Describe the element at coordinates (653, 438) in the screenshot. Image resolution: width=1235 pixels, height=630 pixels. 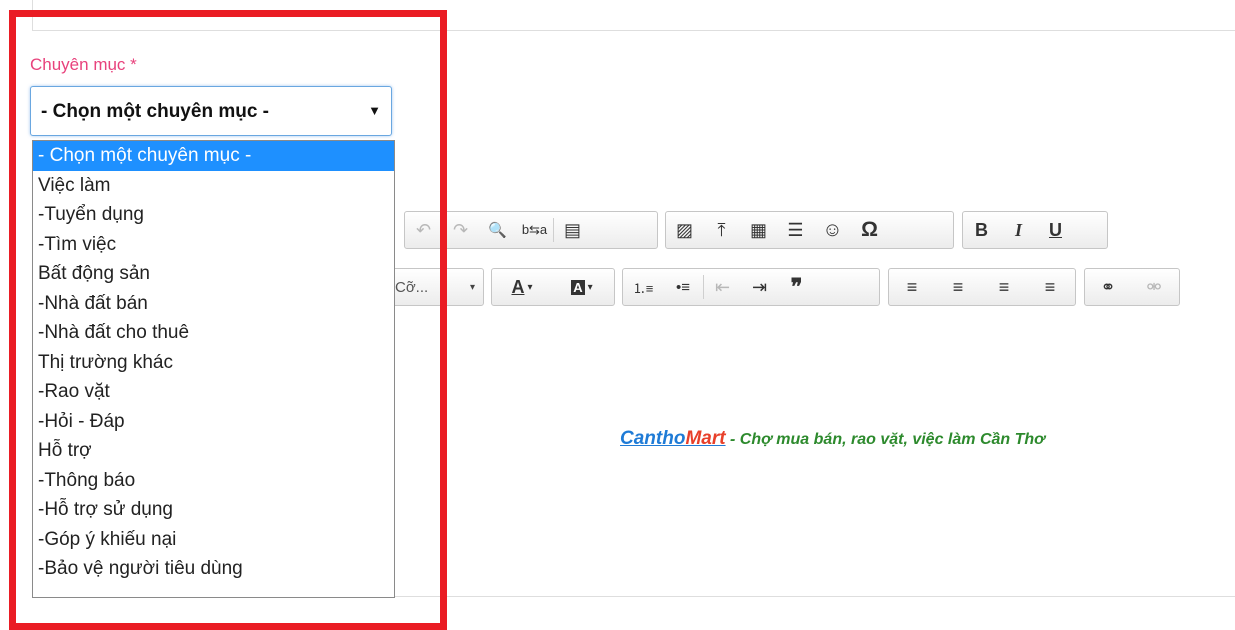
I see `brand-name-part1: Cantho` at that location.